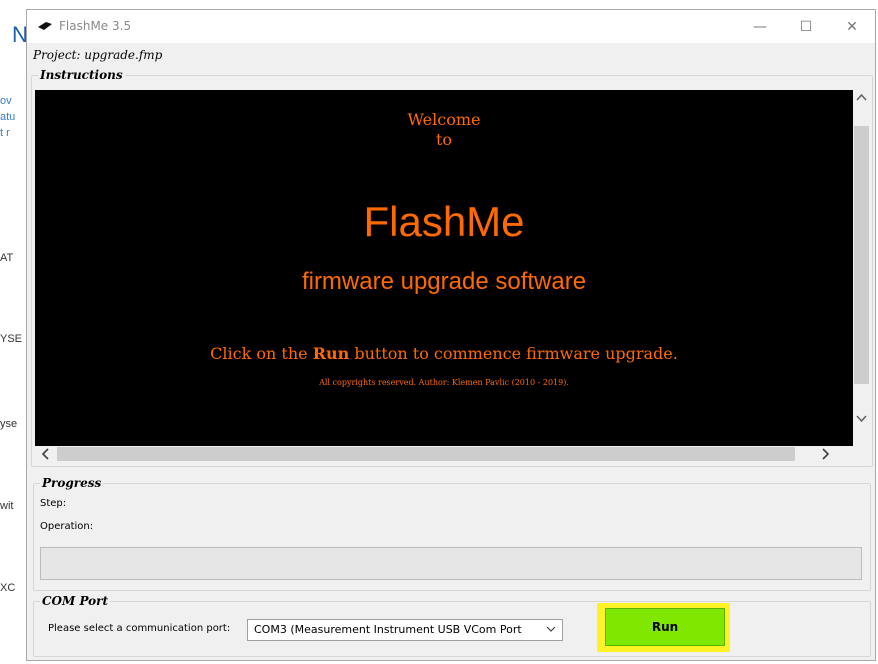 This screenshot has width=878, height=664. Describe the element at coordinates (825, 454) in the screenshot. I see `scroll-right-icon` at that location.